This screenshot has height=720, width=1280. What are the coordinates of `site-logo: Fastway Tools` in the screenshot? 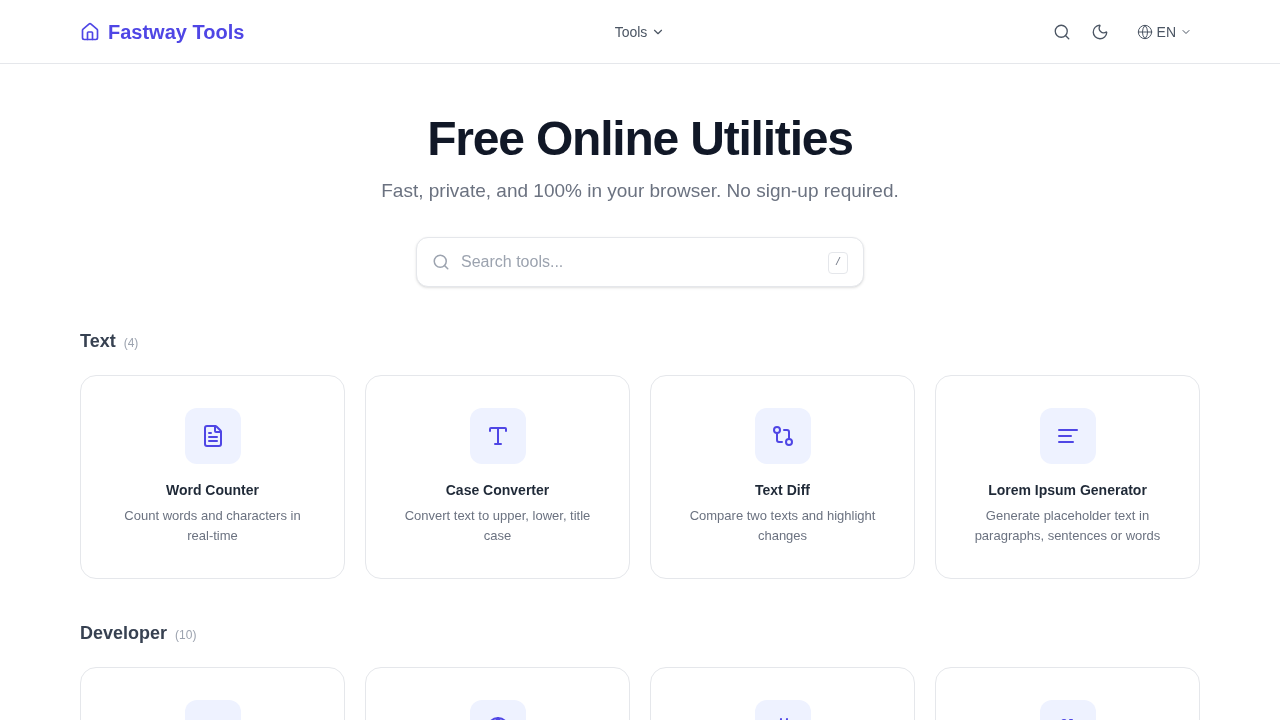 It's located at (162, 31).